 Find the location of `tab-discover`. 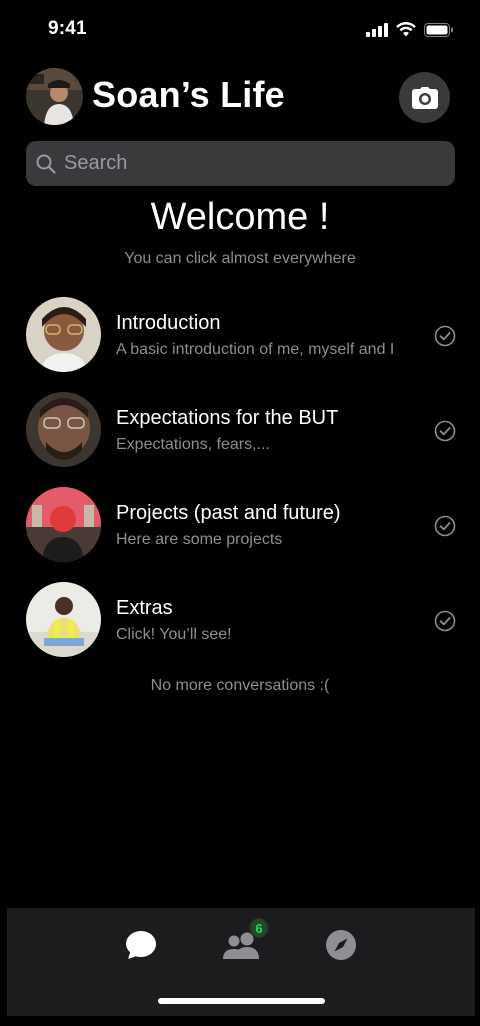

tab-discover is located at coordinates (341, 945).